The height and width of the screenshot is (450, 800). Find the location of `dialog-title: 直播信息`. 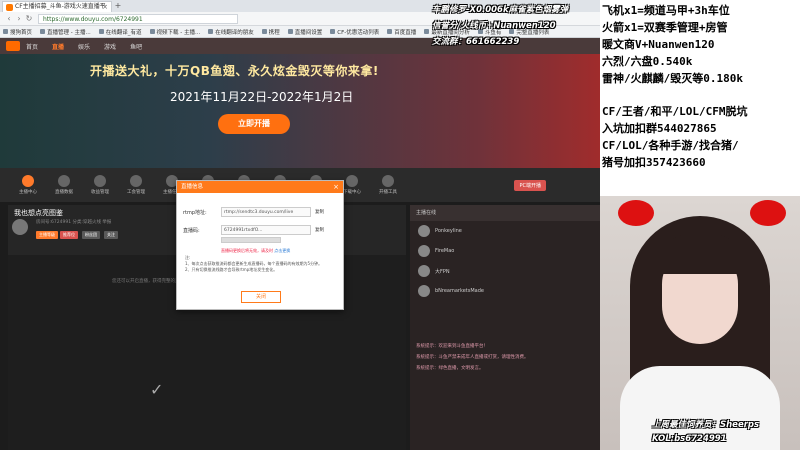

dialog-title: 直播信息 is located at coordinates (192, 187).